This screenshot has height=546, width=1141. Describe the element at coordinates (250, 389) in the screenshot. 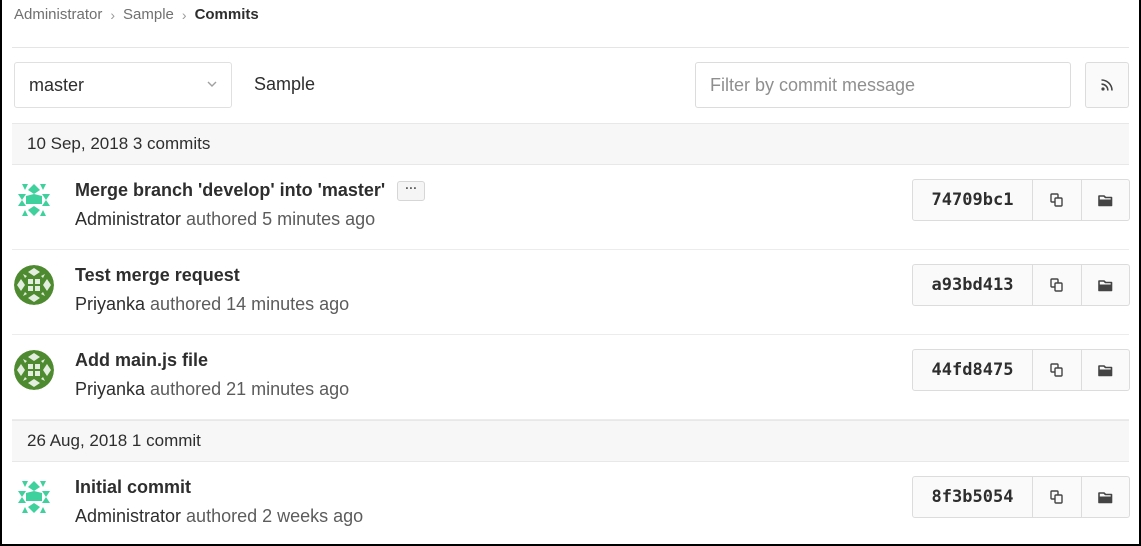

I see `commit-authored-time: authored 21 minutes ago` at that location.